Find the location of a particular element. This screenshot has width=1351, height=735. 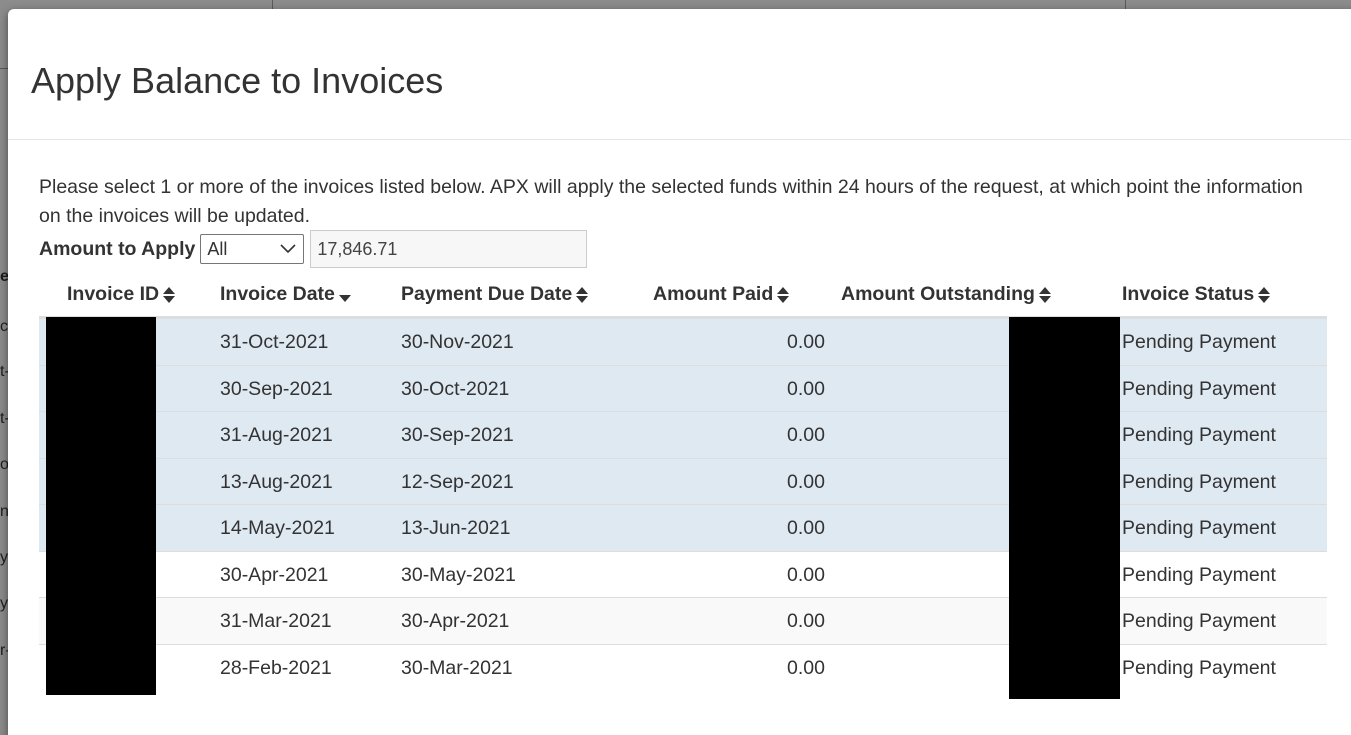

invoice-date-cell: 14-May-2021 is located at coordinates (277, 528).